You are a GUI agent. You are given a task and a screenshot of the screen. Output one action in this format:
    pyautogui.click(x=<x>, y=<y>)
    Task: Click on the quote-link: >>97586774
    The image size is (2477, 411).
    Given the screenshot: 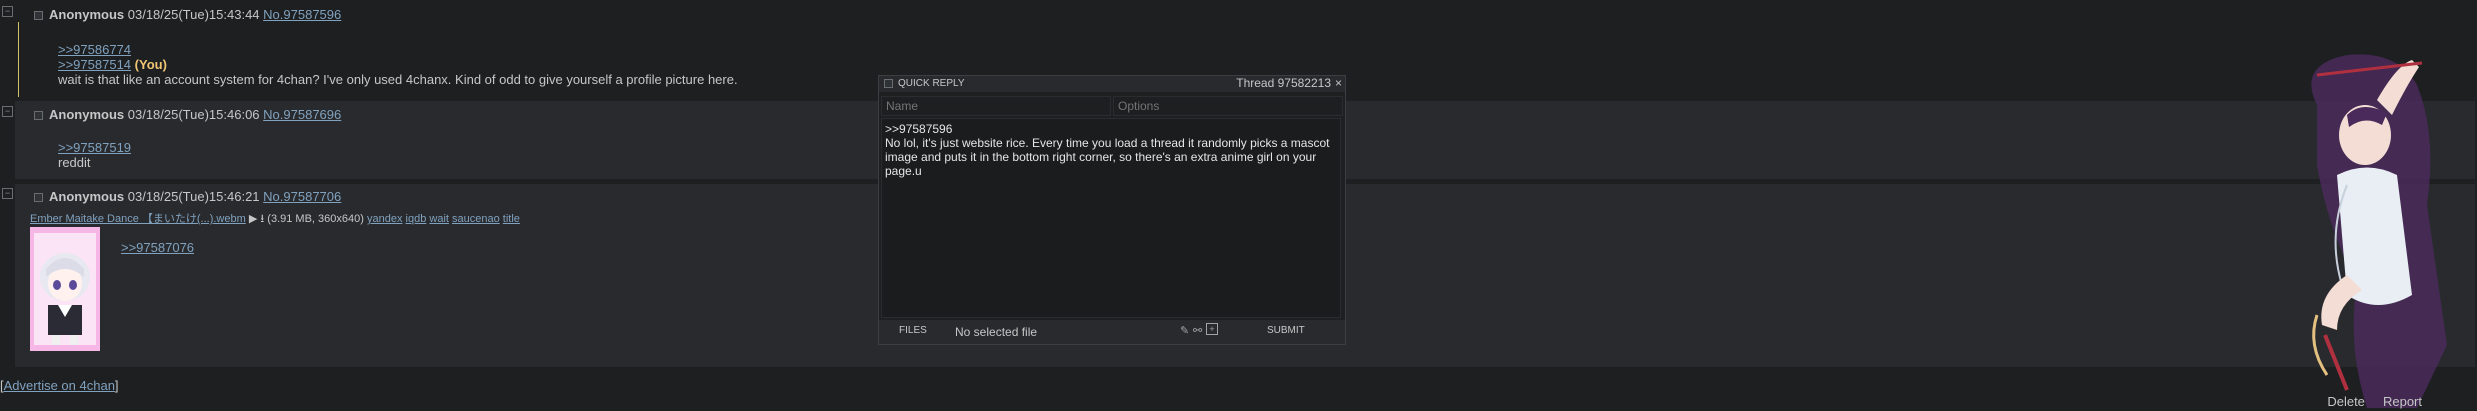 What is the action you would take?
    pyautogui.click(x=398, y=49)
    